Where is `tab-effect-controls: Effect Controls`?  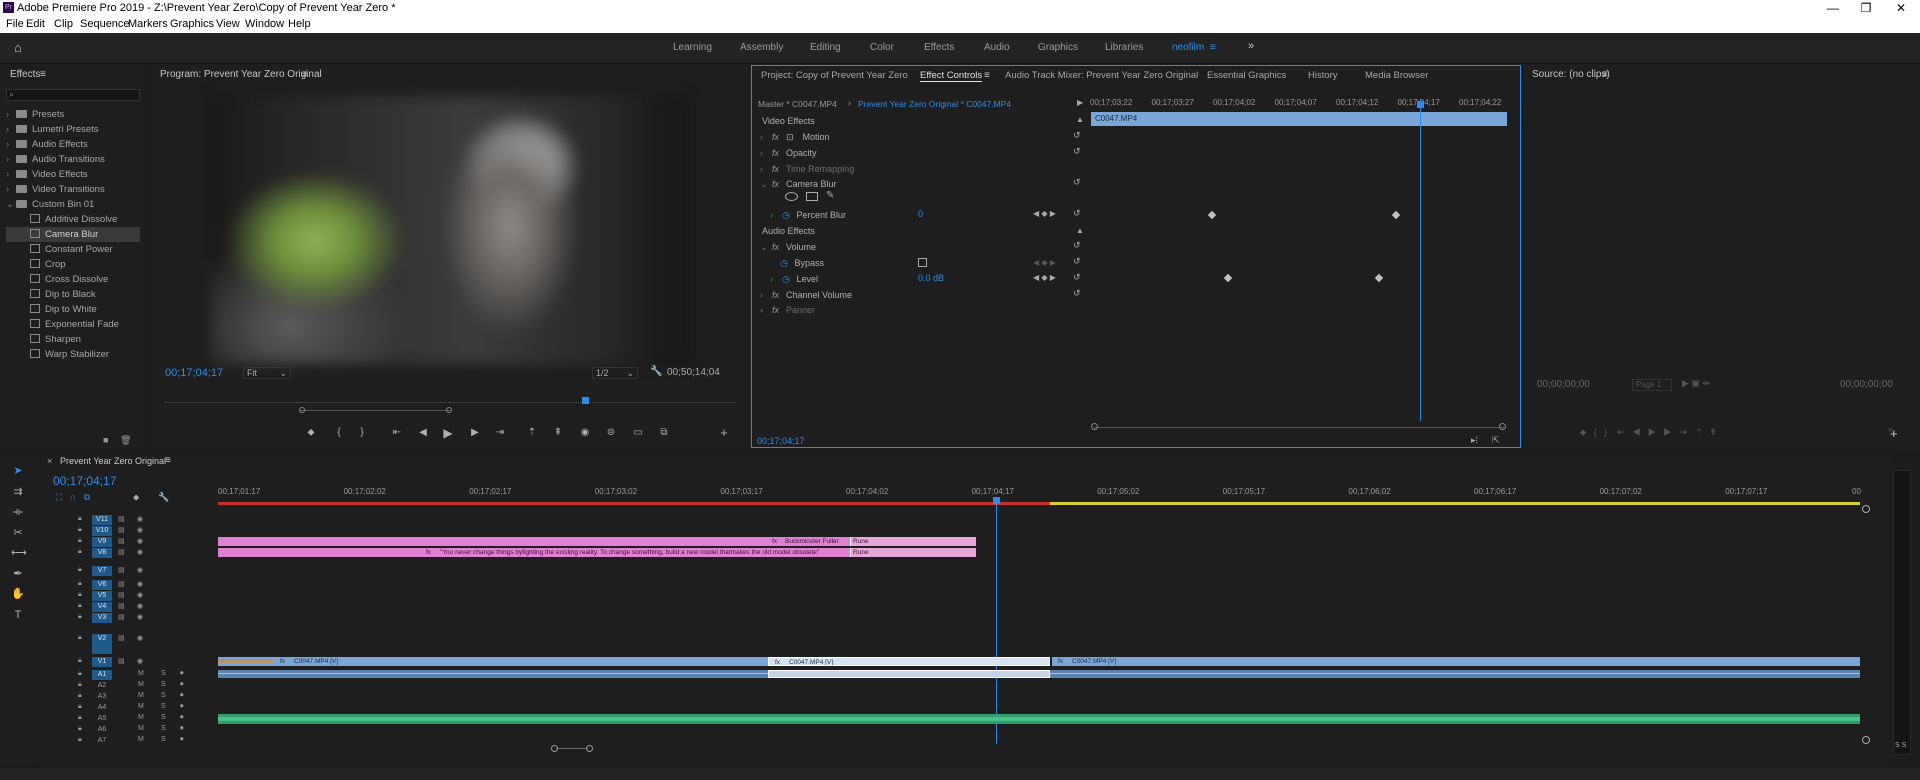
tab-effect-controls: Effect Controls is located at coordinates (951, 76).